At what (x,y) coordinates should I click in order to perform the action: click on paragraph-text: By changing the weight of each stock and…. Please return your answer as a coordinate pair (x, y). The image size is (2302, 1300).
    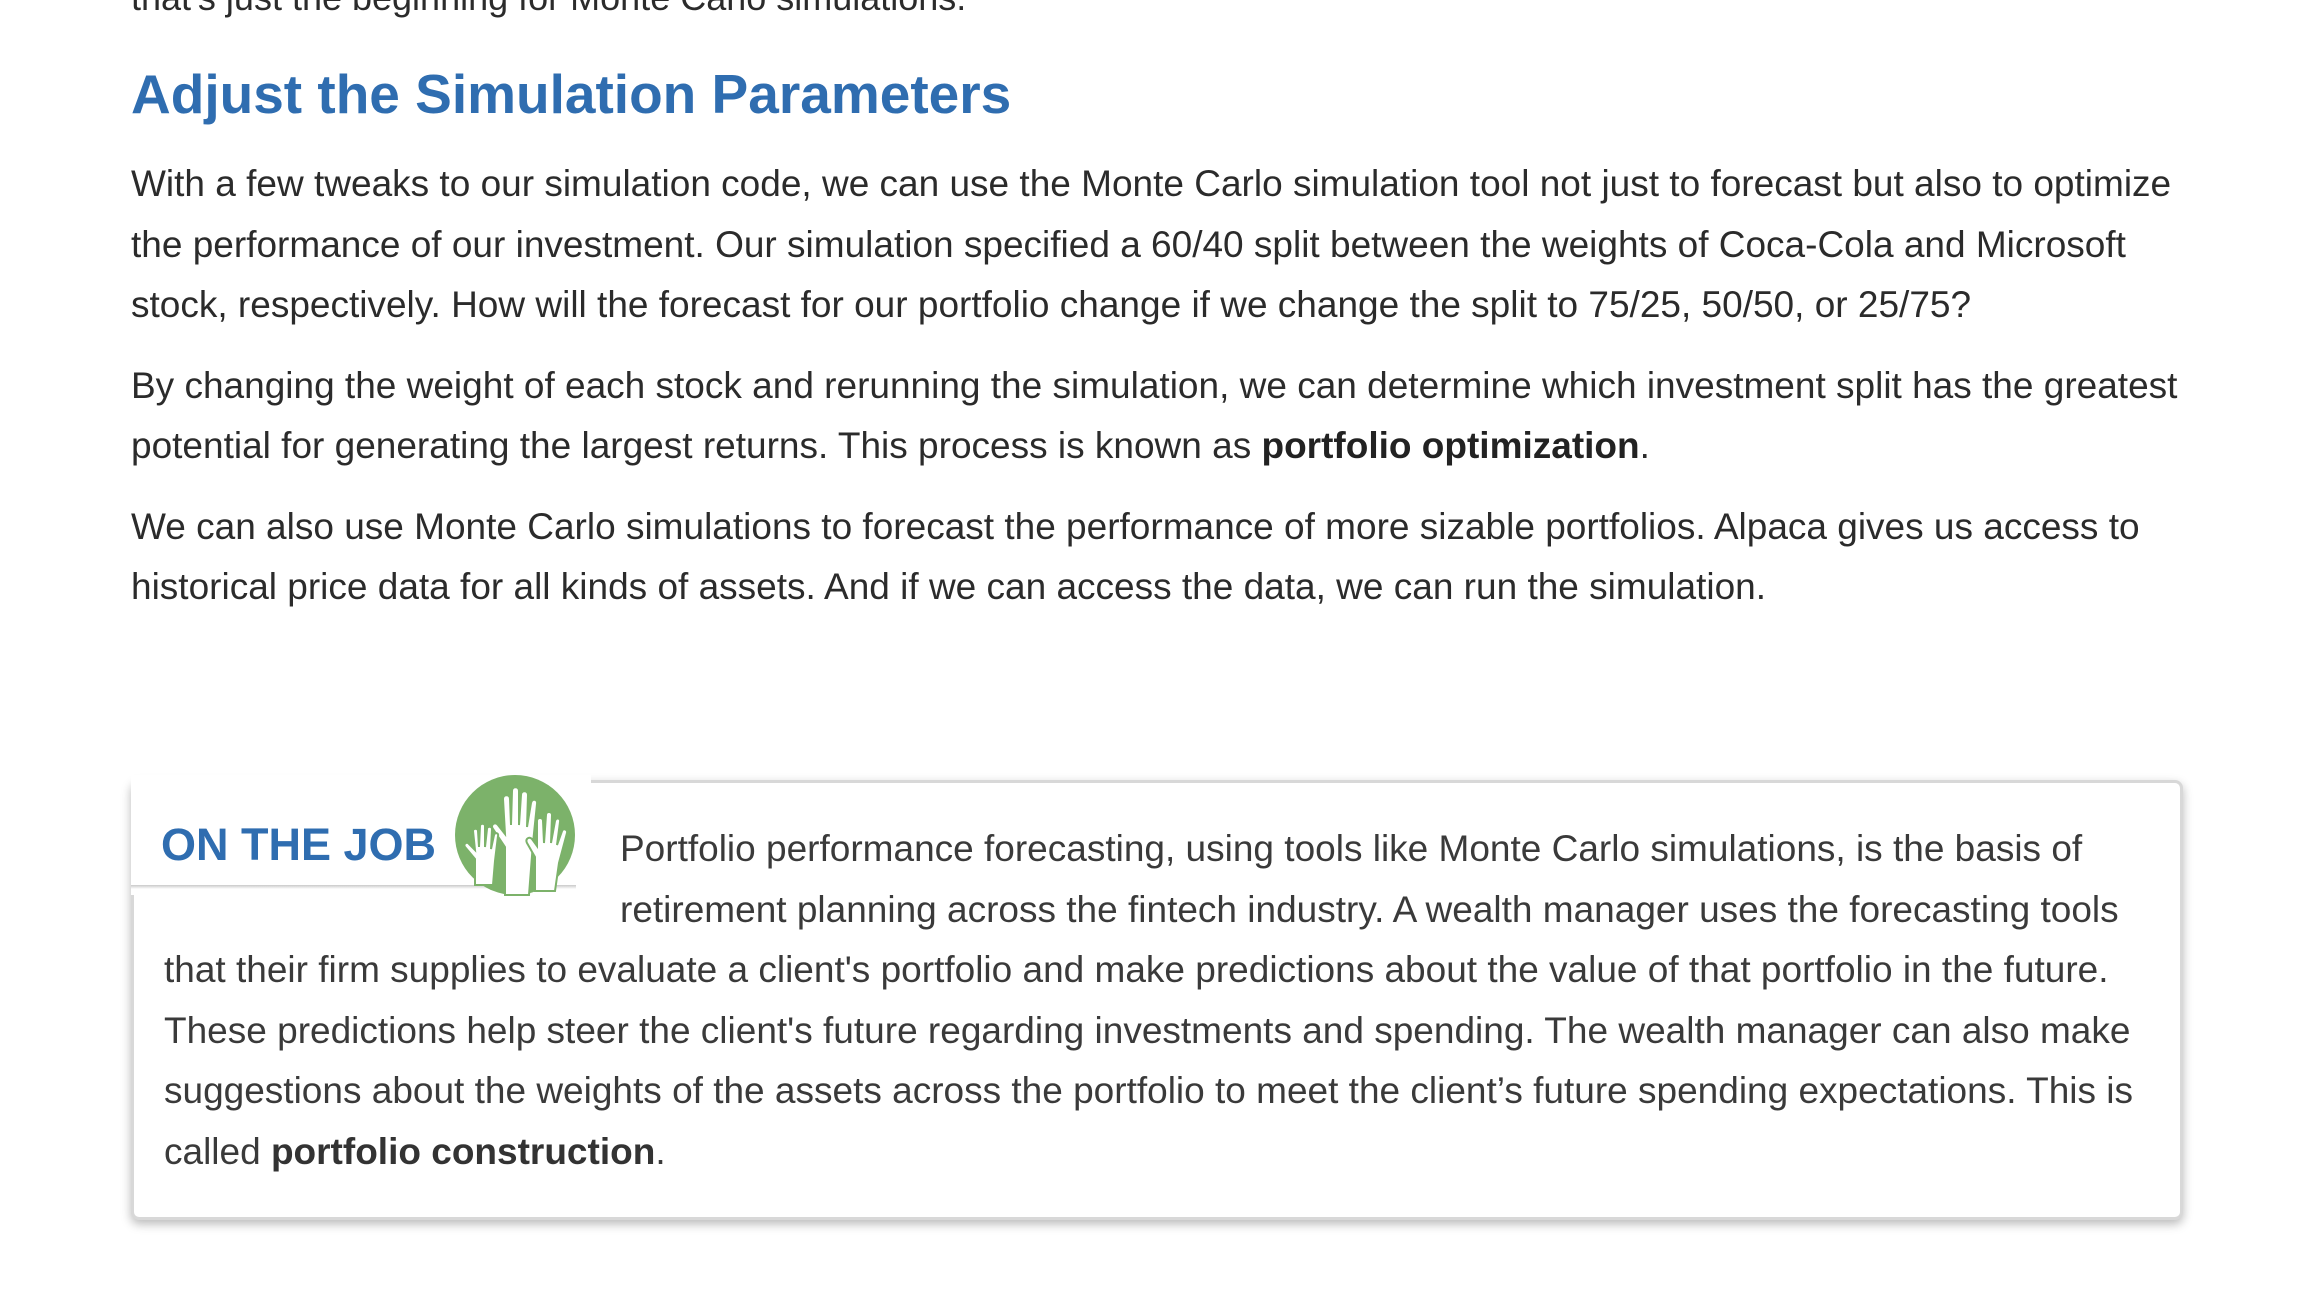
    Looking at the image, I should click on (1154, 415).